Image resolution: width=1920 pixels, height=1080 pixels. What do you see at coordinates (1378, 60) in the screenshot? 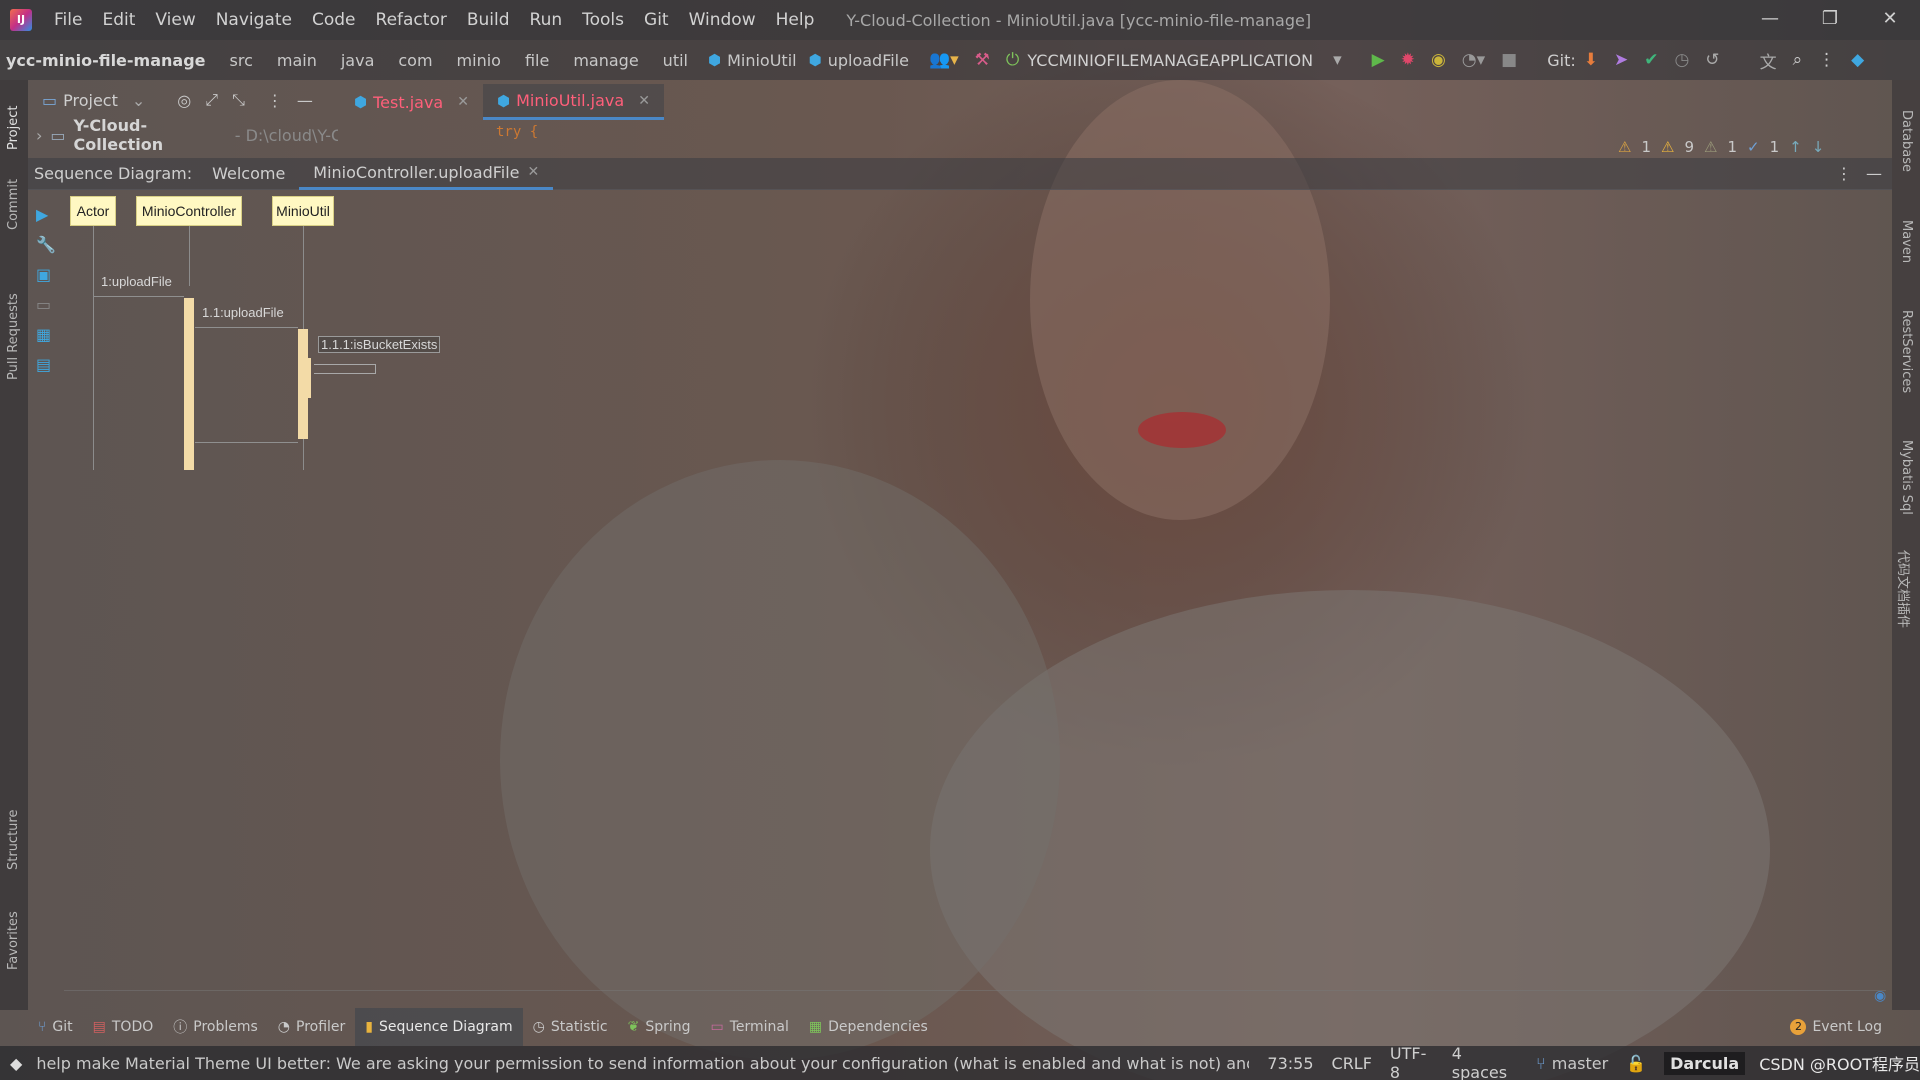
I see `run-icon: ▶` at bounding box center [1378, 60].